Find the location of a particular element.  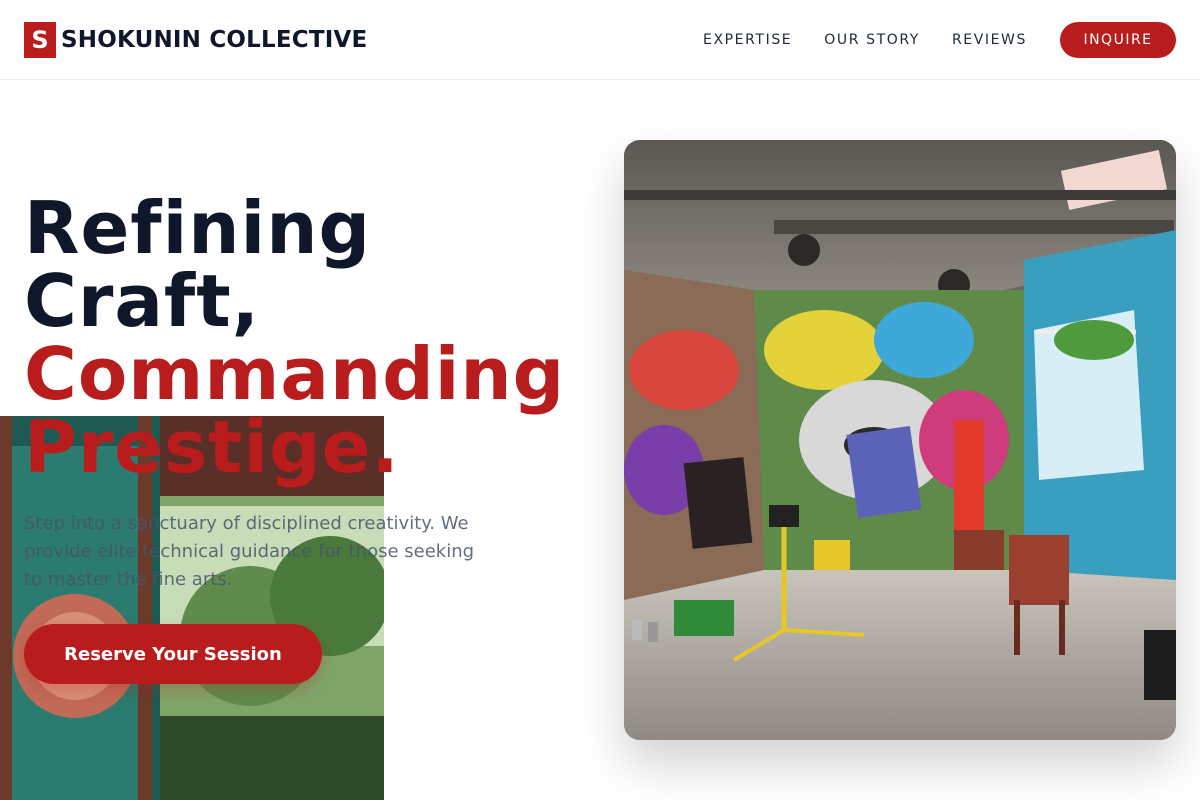

headline-line-4: Prestige. is located at coordinates (212, 447).